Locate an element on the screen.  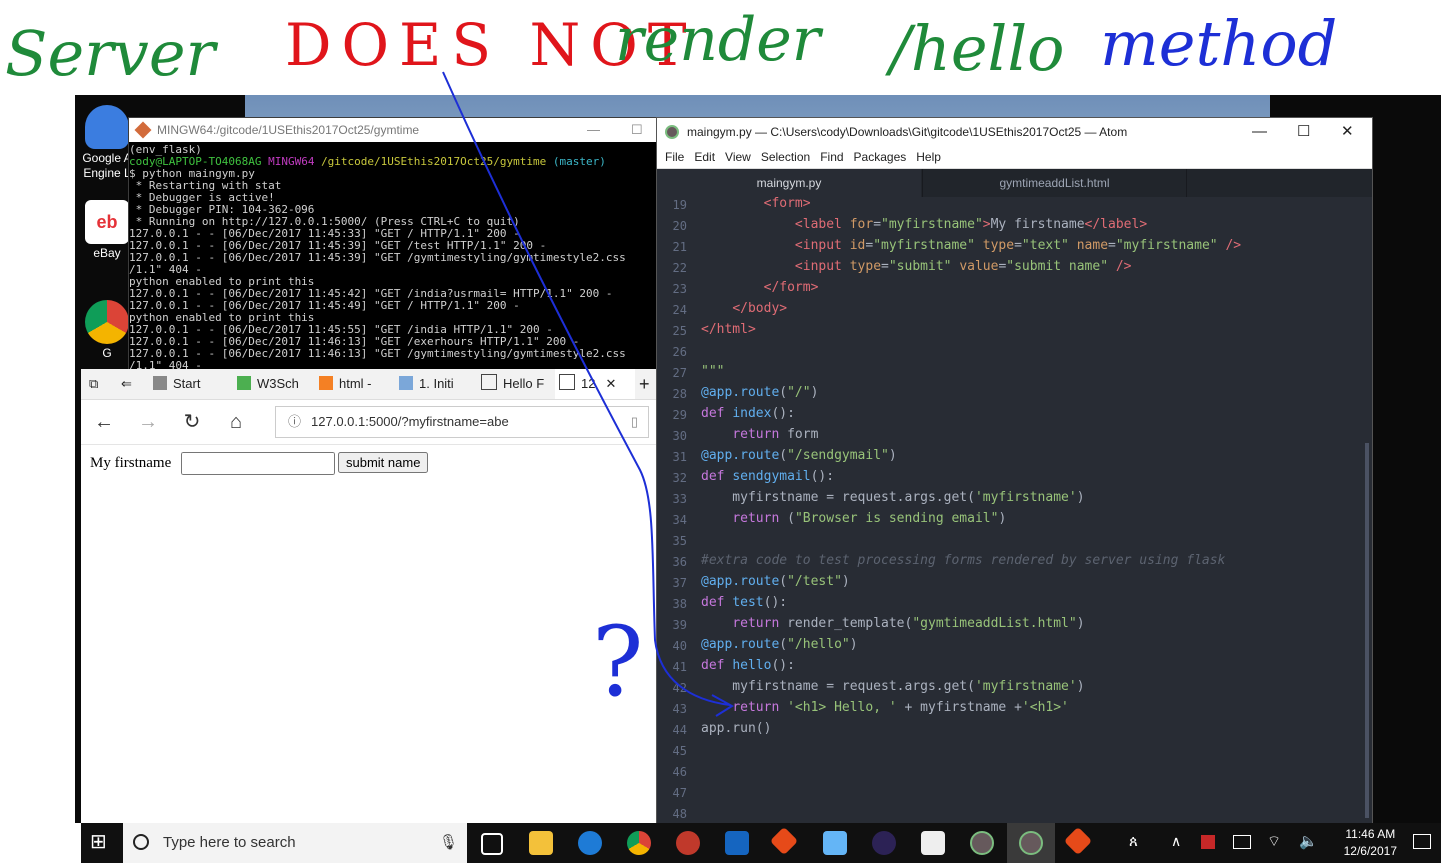
task-view-icon is located at coordinates (492, 844).